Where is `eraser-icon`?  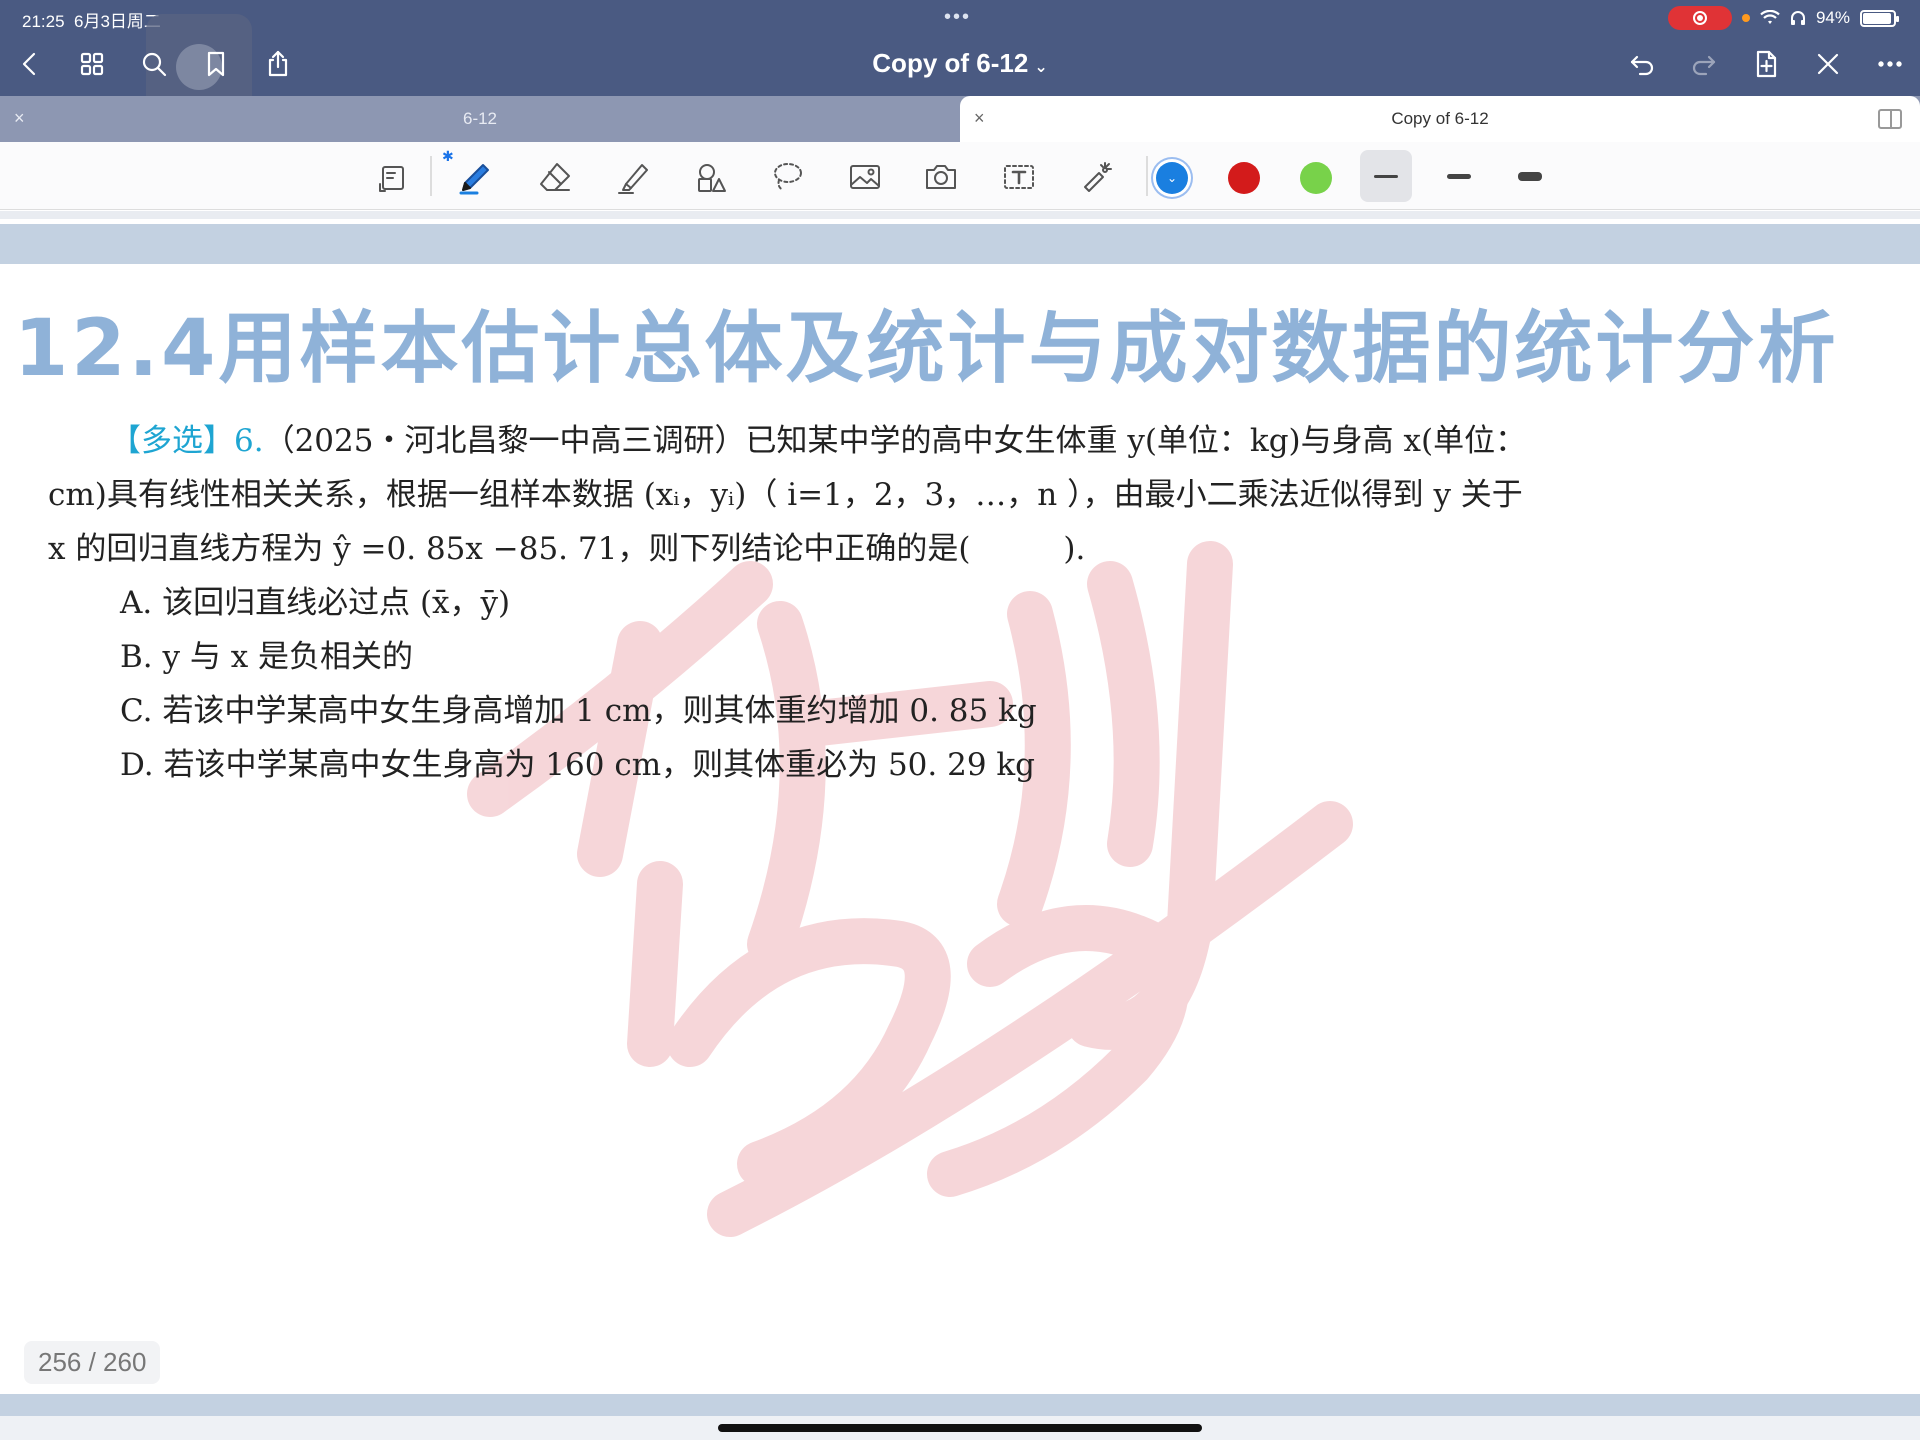 eraser-icon is located at coordinates (555, 177).